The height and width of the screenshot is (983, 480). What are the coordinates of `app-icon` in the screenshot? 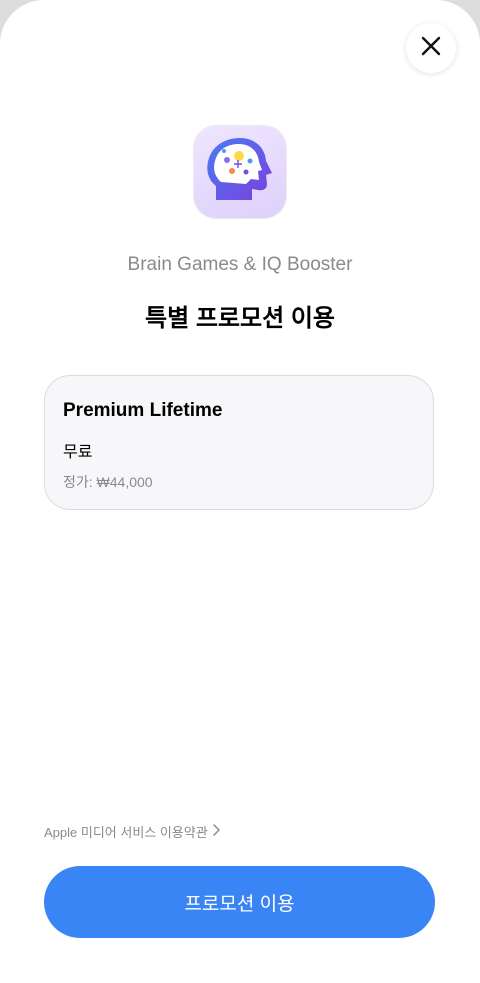 It's located at (240, 172).